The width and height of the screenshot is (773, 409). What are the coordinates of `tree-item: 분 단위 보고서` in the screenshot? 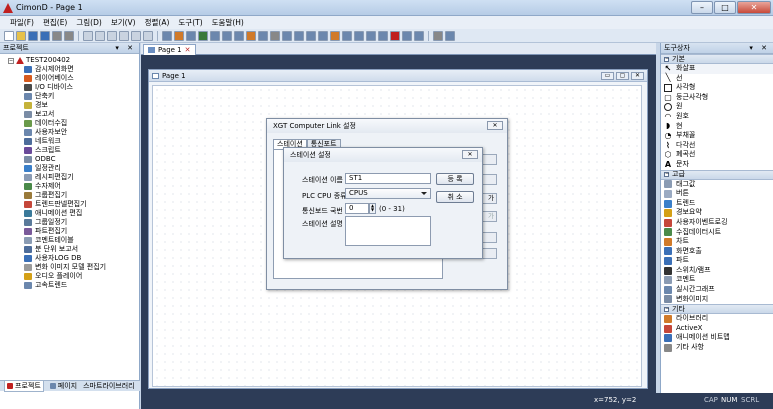 It's located at (69, 249).